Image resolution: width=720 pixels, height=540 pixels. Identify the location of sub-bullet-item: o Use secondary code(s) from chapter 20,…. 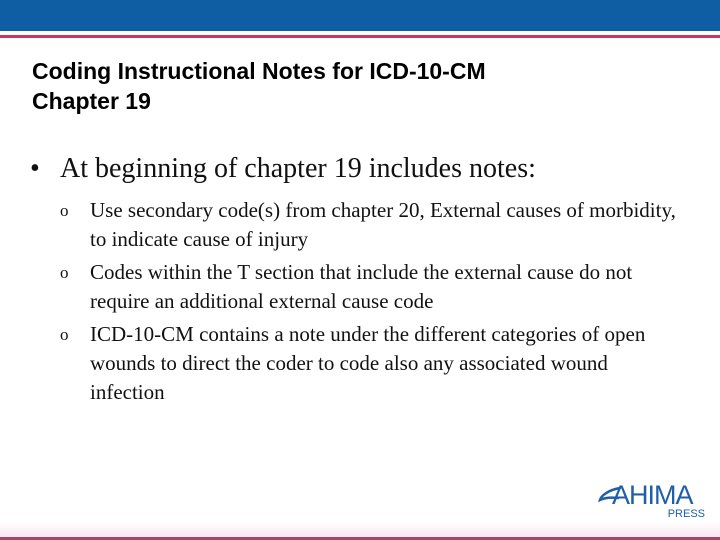
(380, 225).